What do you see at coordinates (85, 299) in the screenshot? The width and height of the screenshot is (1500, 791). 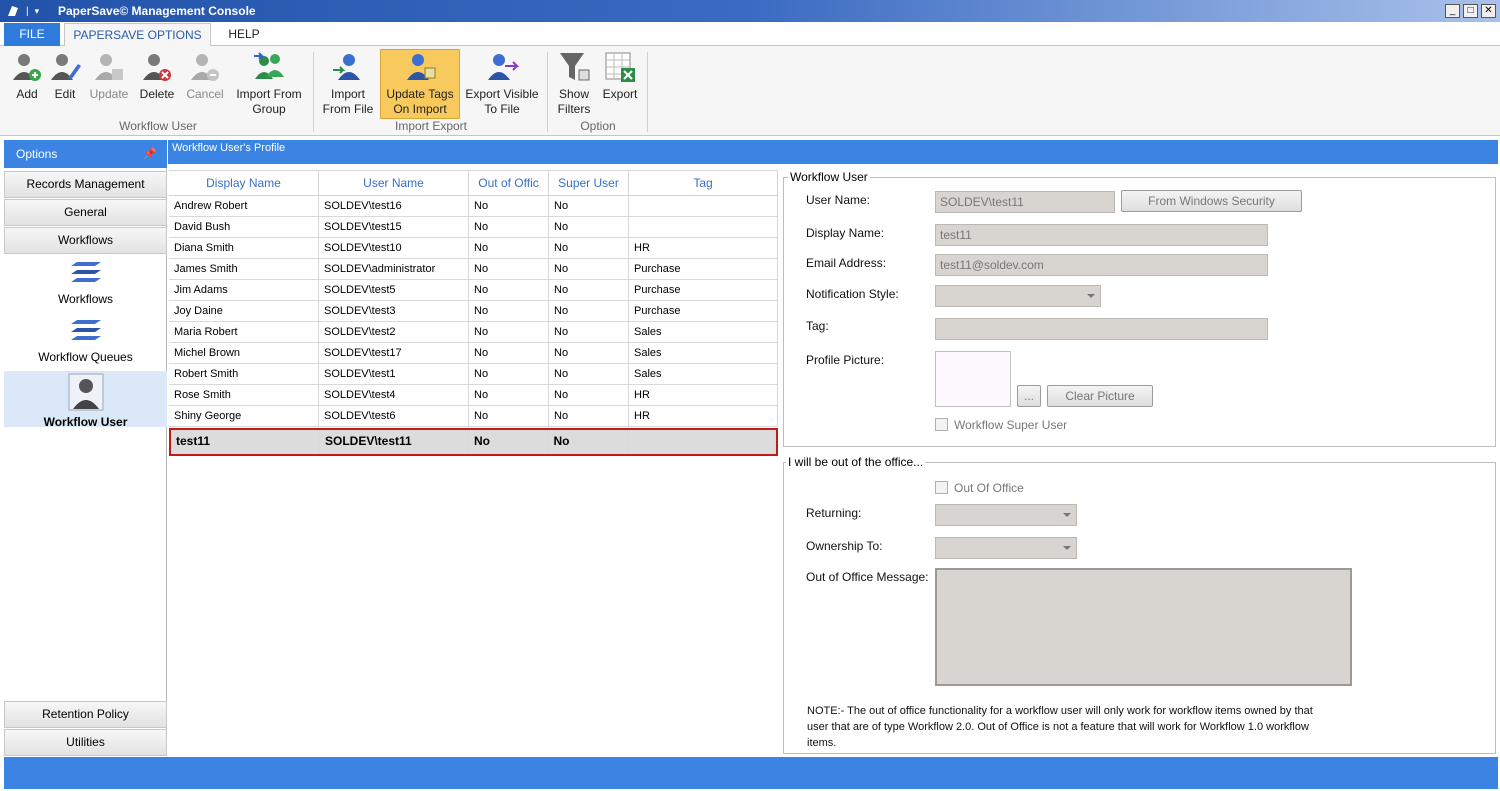 I see `nav-item-workflows-label: Workflows` at bounding box center [85, 299].